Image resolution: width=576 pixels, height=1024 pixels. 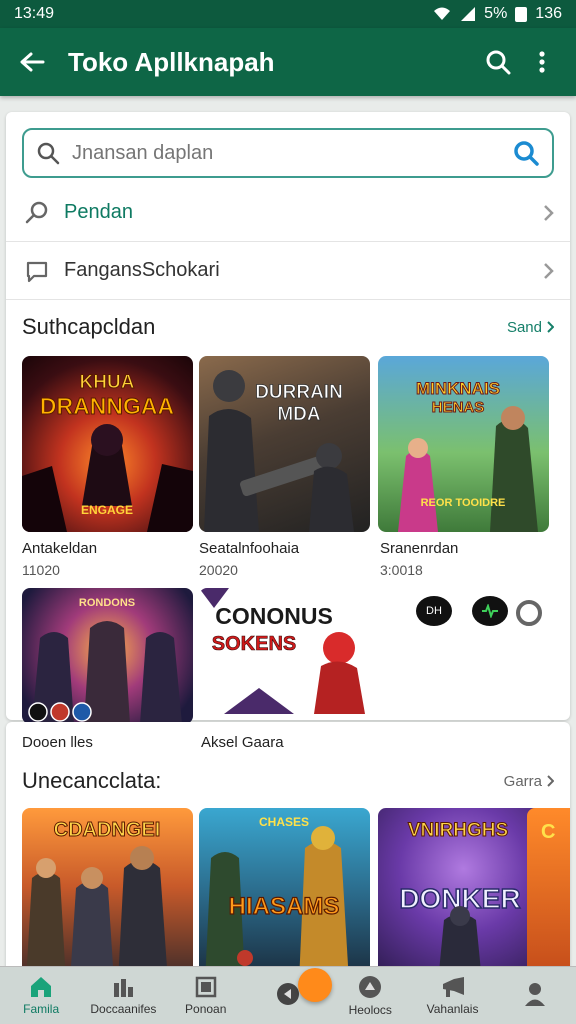 I want to click on app-tile: CDADNGEI, so click(x=107, y=895).